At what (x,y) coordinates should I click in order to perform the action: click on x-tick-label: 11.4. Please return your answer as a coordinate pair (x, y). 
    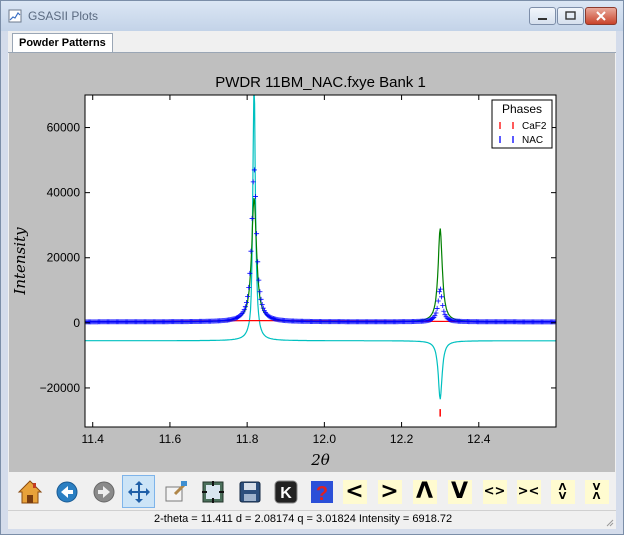
    Looking at the image, I should click on (92, 439).